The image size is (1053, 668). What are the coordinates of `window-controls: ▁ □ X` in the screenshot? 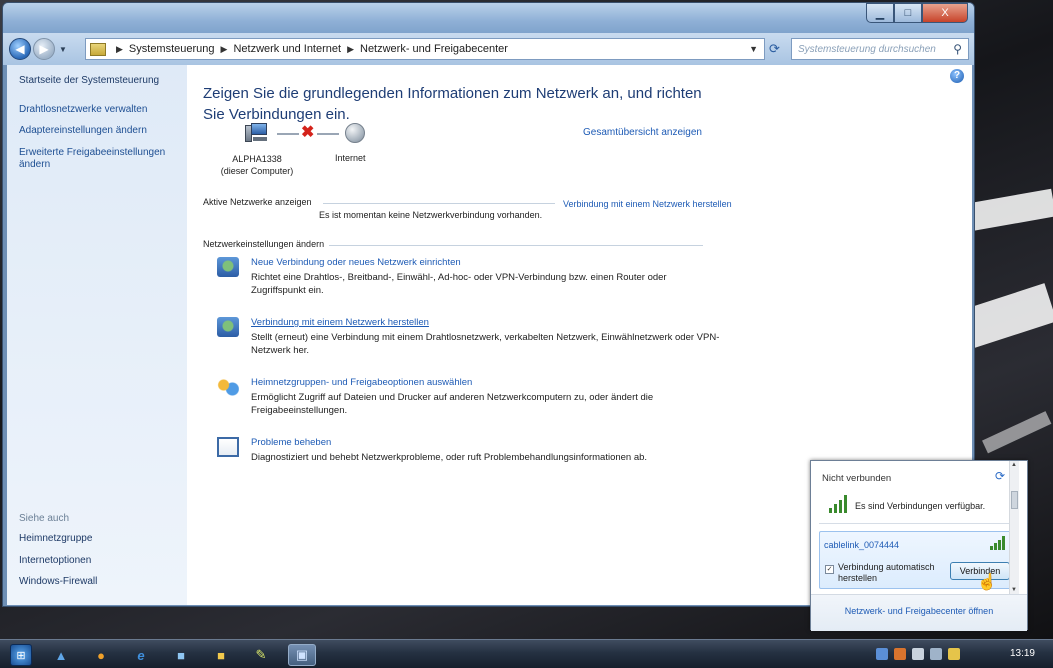 It's located at (917, 13).